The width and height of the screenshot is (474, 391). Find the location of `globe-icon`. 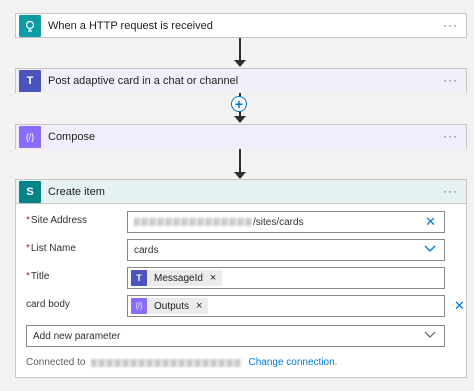

globe-icon is located at coordinates (30, 26).